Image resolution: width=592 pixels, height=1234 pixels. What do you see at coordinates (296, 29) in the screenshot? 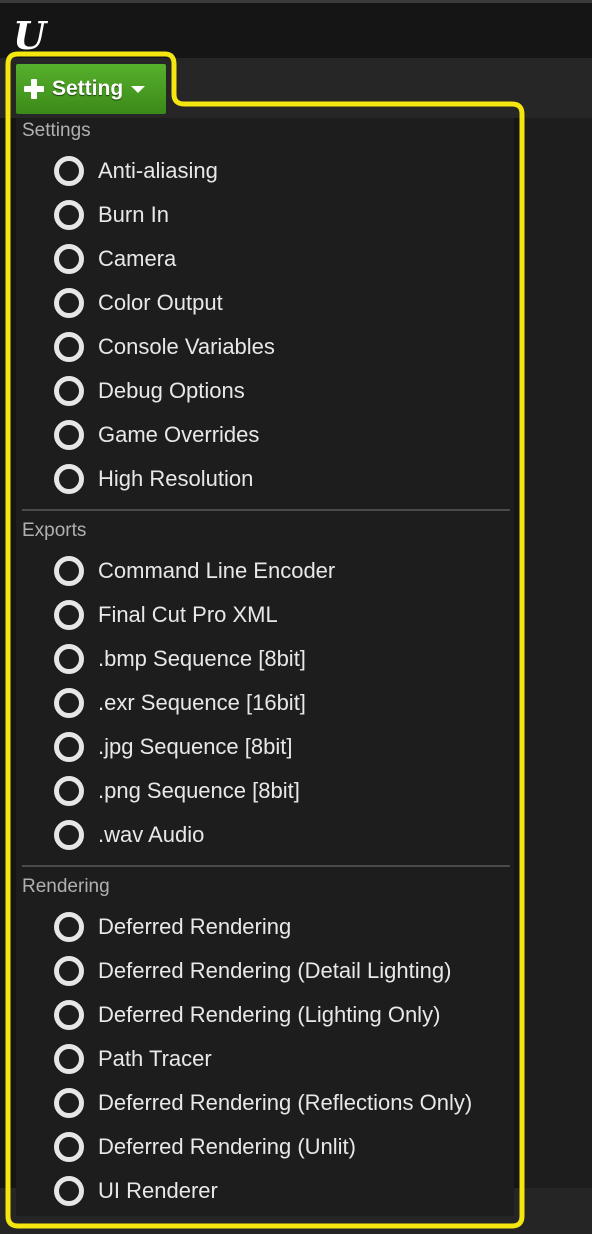
I see `title-bar: U` at bounding box center [296, 29].